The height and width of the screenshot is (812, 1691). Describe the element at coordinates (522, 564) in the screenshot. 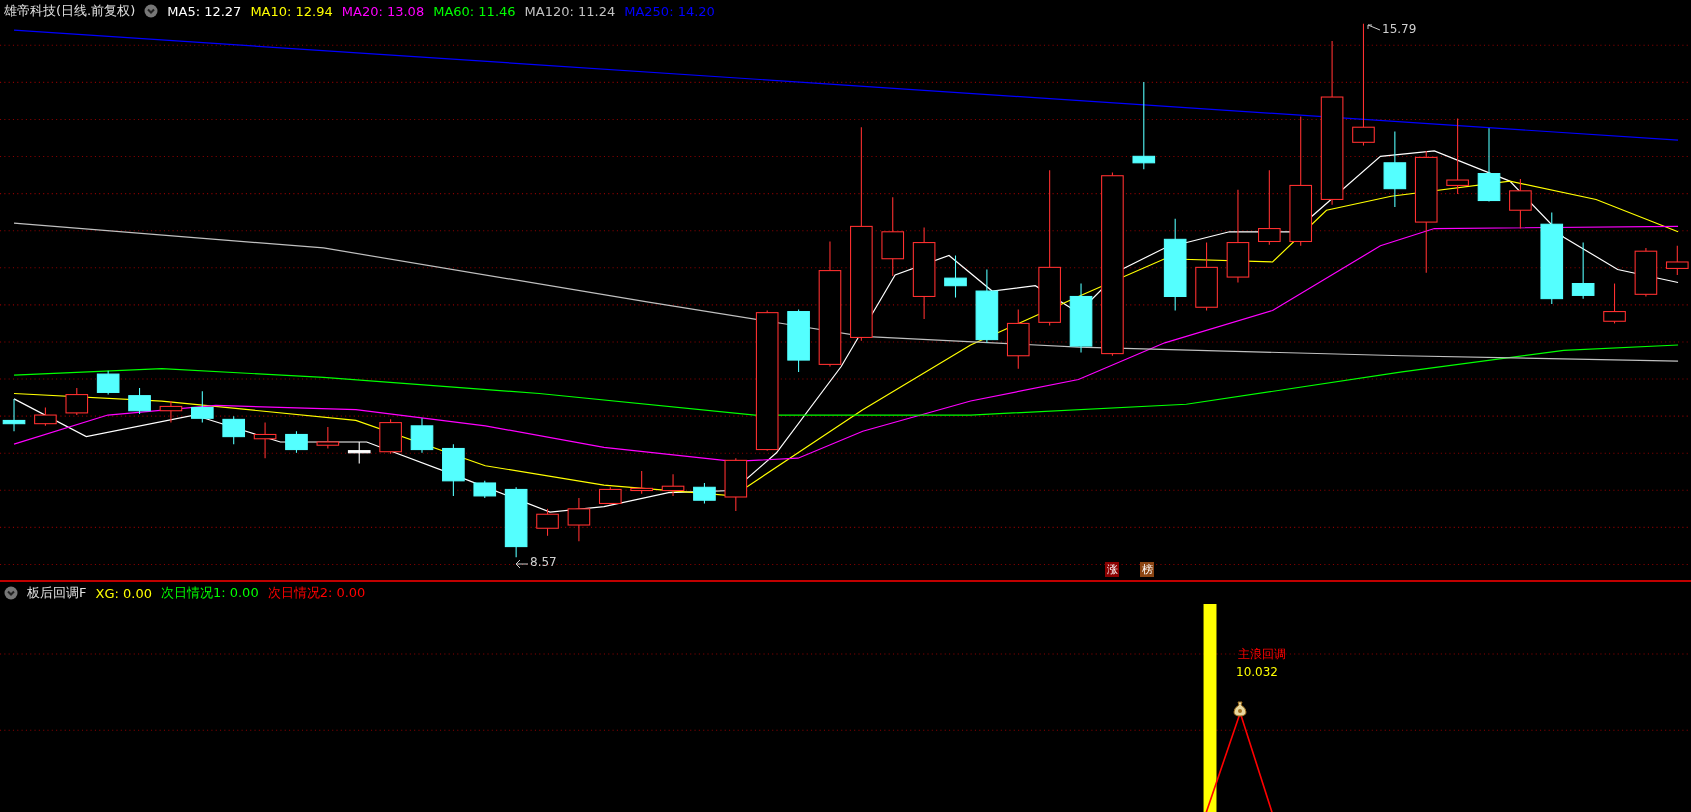

I see `pointer-arrow-icon` at that location.